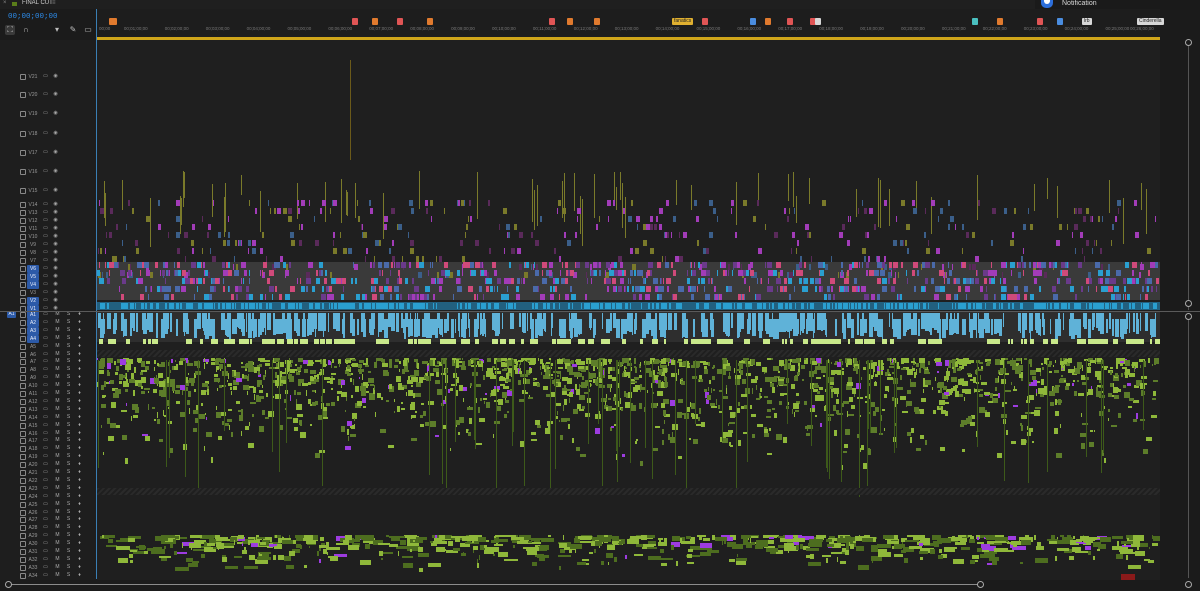 The width and height of the screenshot is (1200, 591). What do you see at coordinates (33, 426) in the screenshot?
I see `track-name: A15` at bounding box center [33, 426].